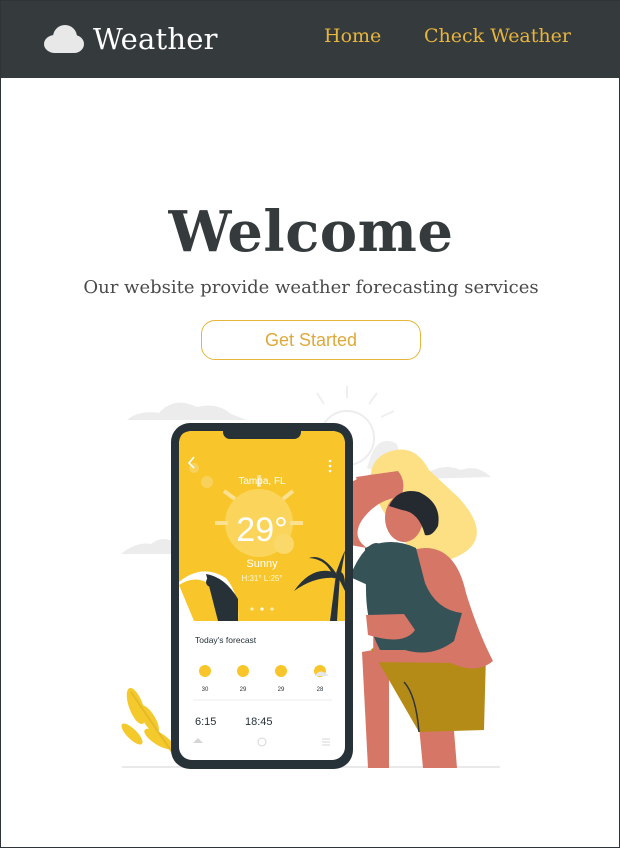  What do you see at coordinates (261, 530) in the screenshot?
I see `phone-temperature: 29°` at bounding box center [261, 530].